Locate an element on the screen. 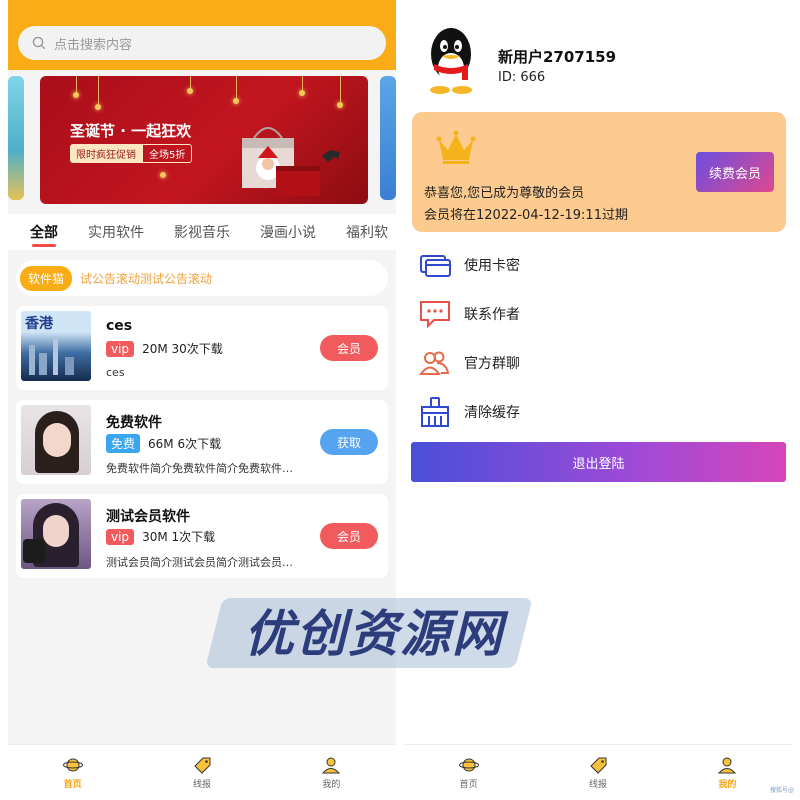  item-name: 测试会员软件 is located at coordinates (148, 517).